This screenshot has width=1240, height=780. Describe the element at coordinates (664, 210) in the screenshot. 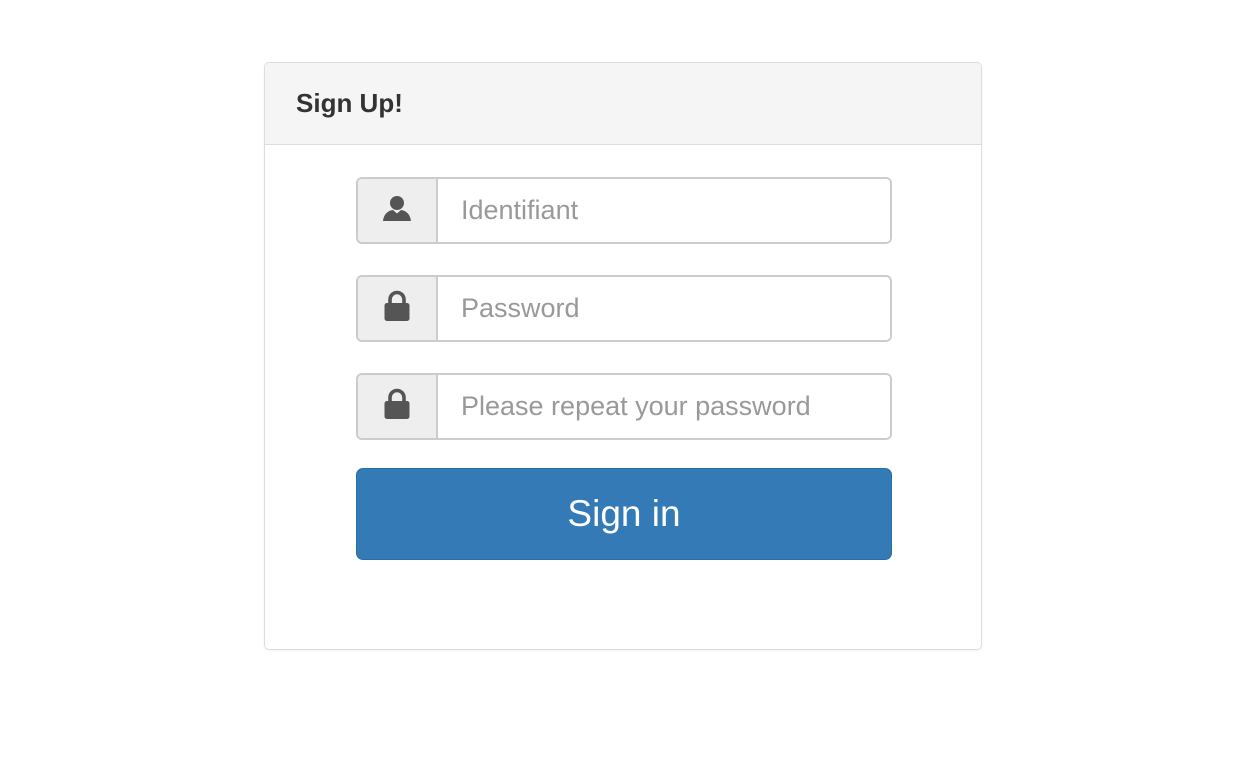

I see `username-input` at that location.